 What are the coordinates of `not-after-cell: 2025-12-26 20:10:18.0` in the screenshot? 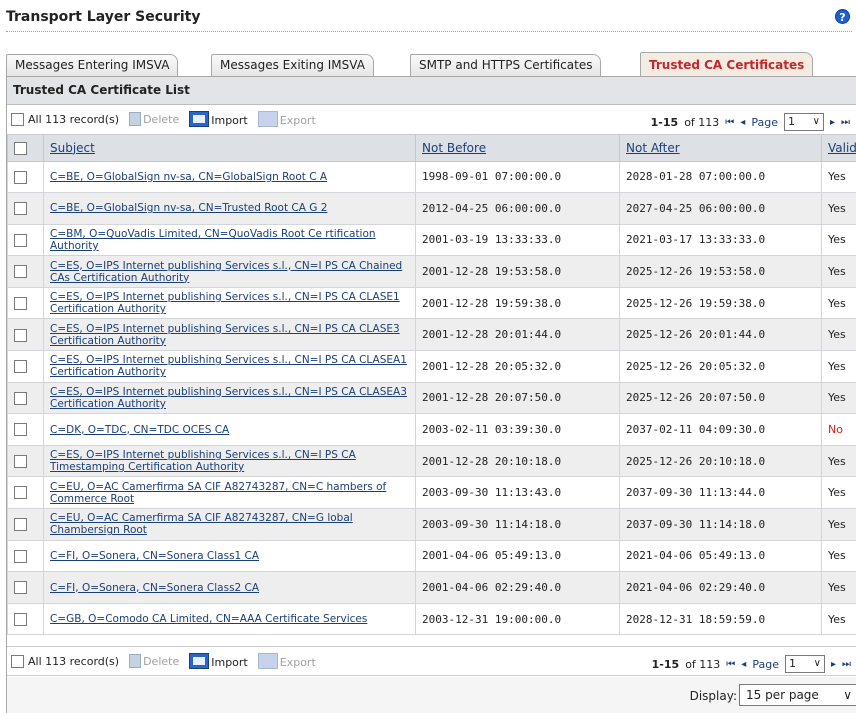 It's located at (720, 461).